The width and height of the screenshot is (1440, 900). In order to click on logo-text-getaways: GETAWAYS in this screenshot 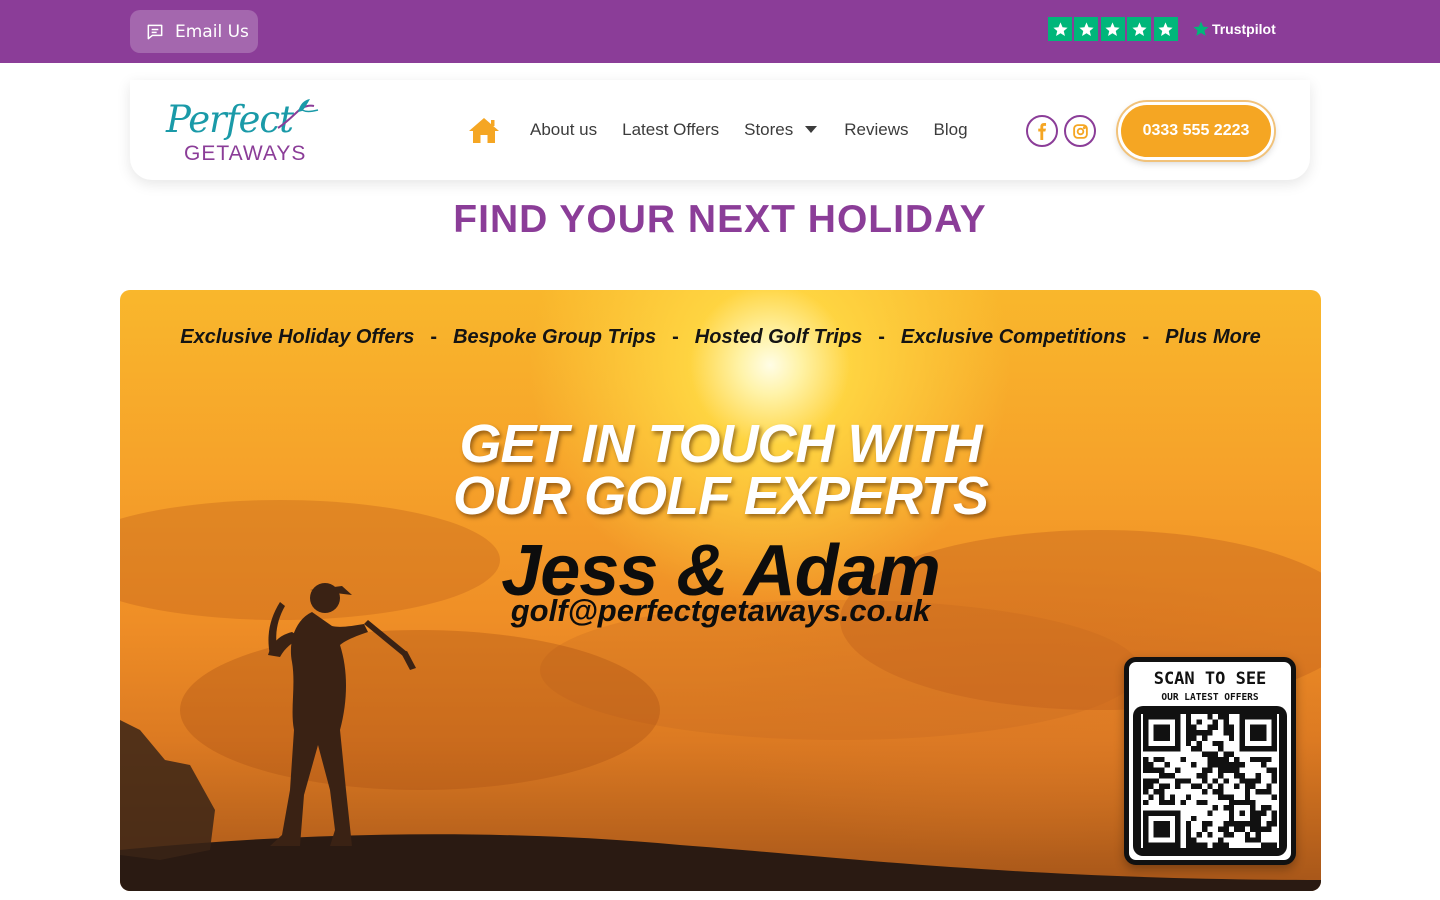, I will do `click(245, 153)`.